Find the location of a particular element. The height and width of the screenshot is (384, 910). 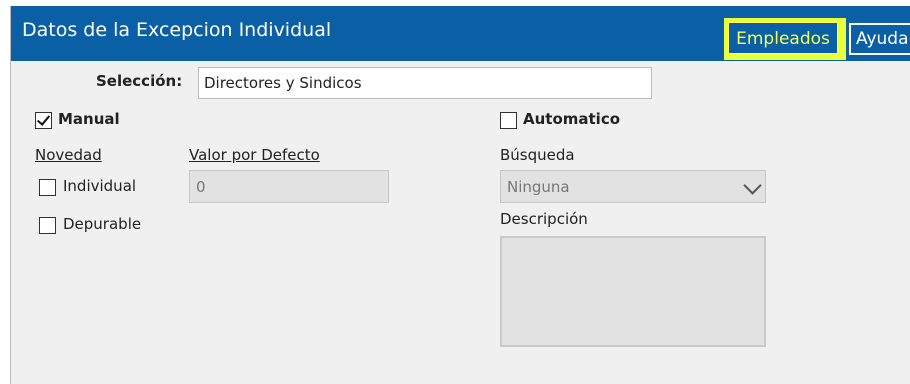

seleccion-label: Selección: is located at coordinates (139, 81).